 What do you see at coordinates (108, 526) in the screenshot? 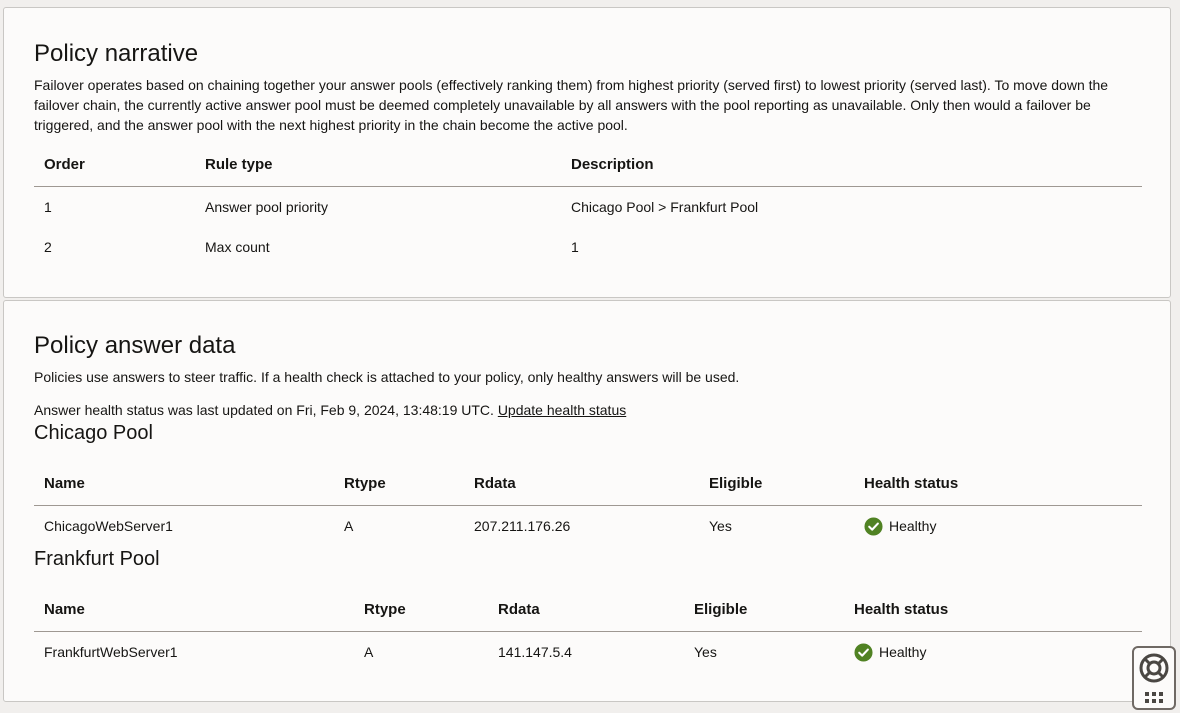
I see `cell-name: ChicagoWebServer1` at bounding box center [108, 526].